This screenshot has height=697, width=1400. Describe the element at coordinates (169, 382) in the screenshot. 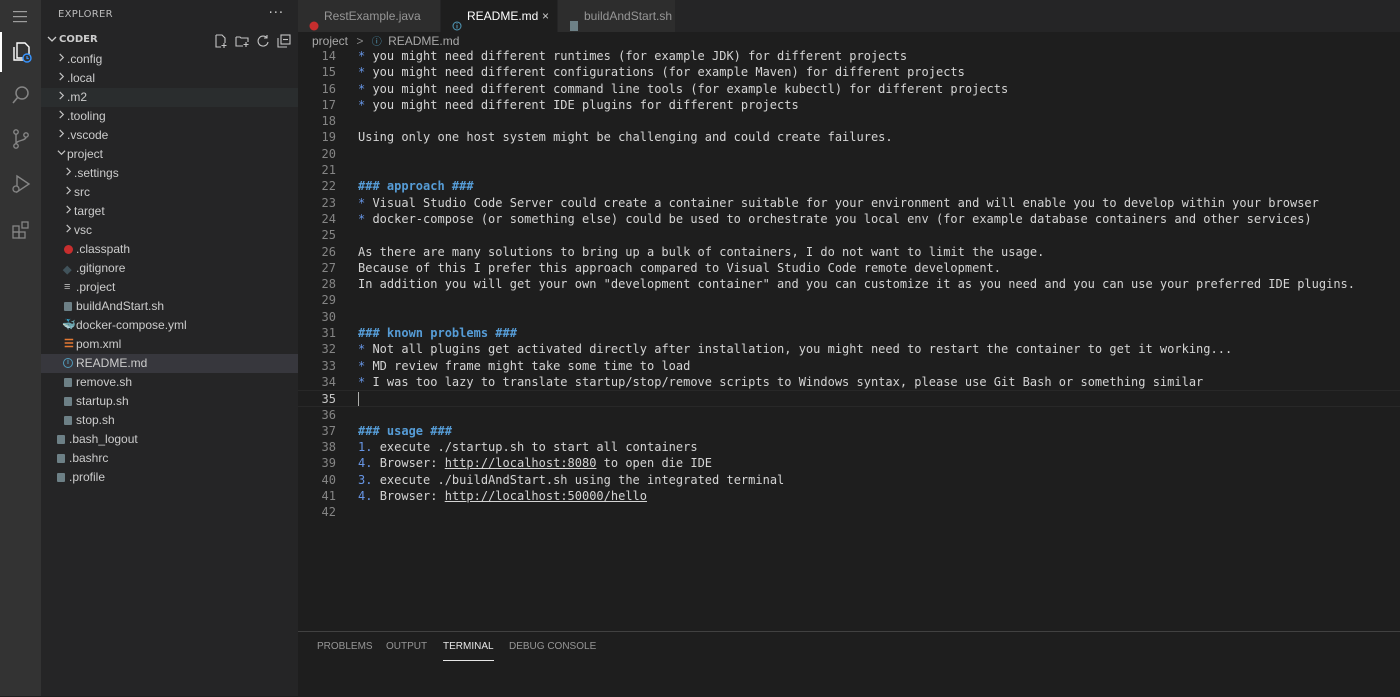

I see `tree-file: remove.sh` at that location.